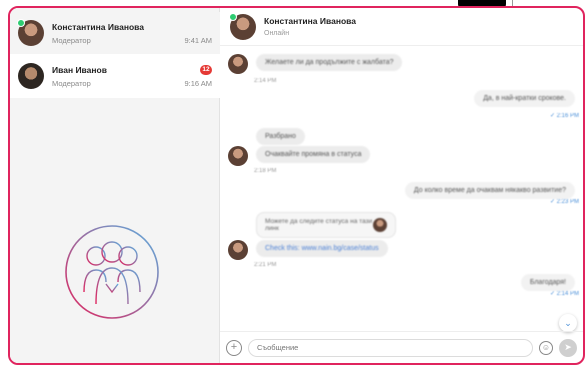 Image resolution: width=585 pixels, height=365 pixels. I want to click on quoted-text: Можете да следите статуса на тази линк, so click(319, 225).